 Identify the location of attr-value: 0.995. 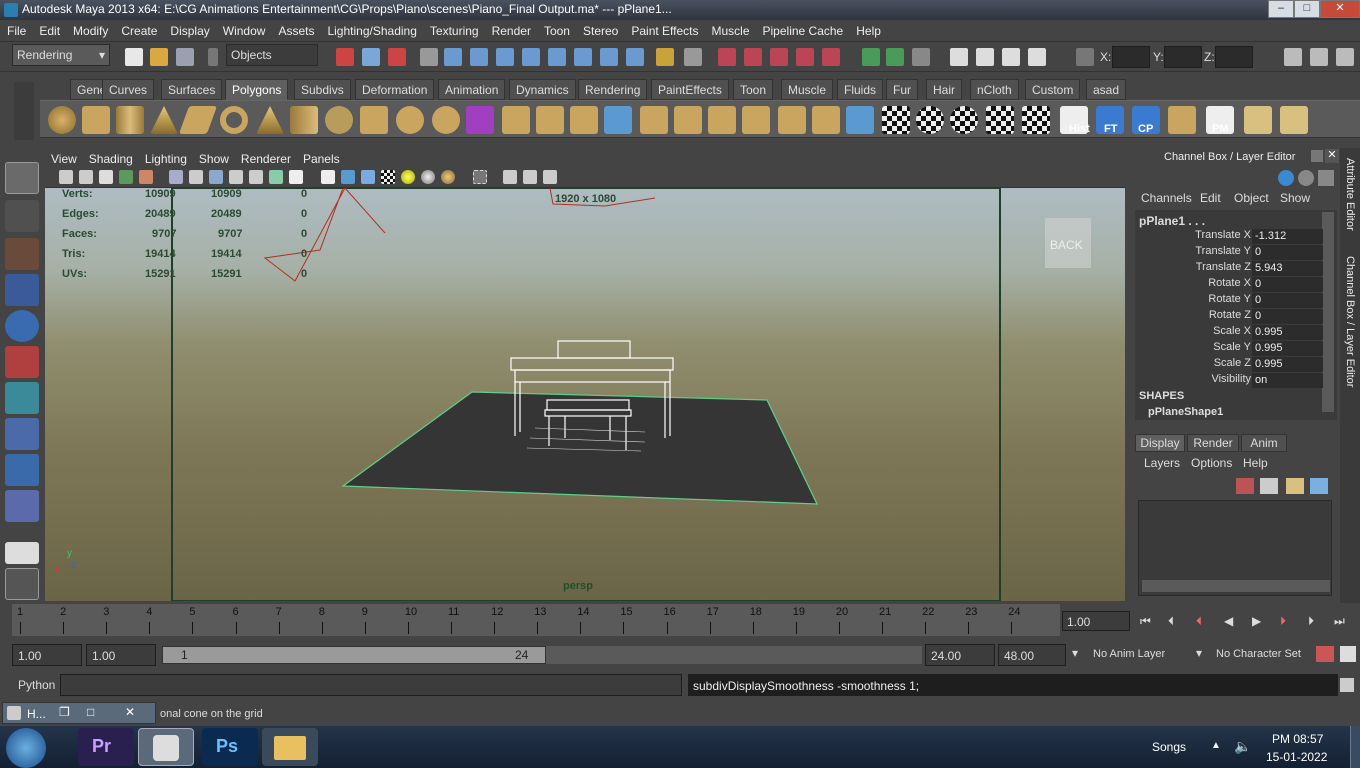
(1287, 332).